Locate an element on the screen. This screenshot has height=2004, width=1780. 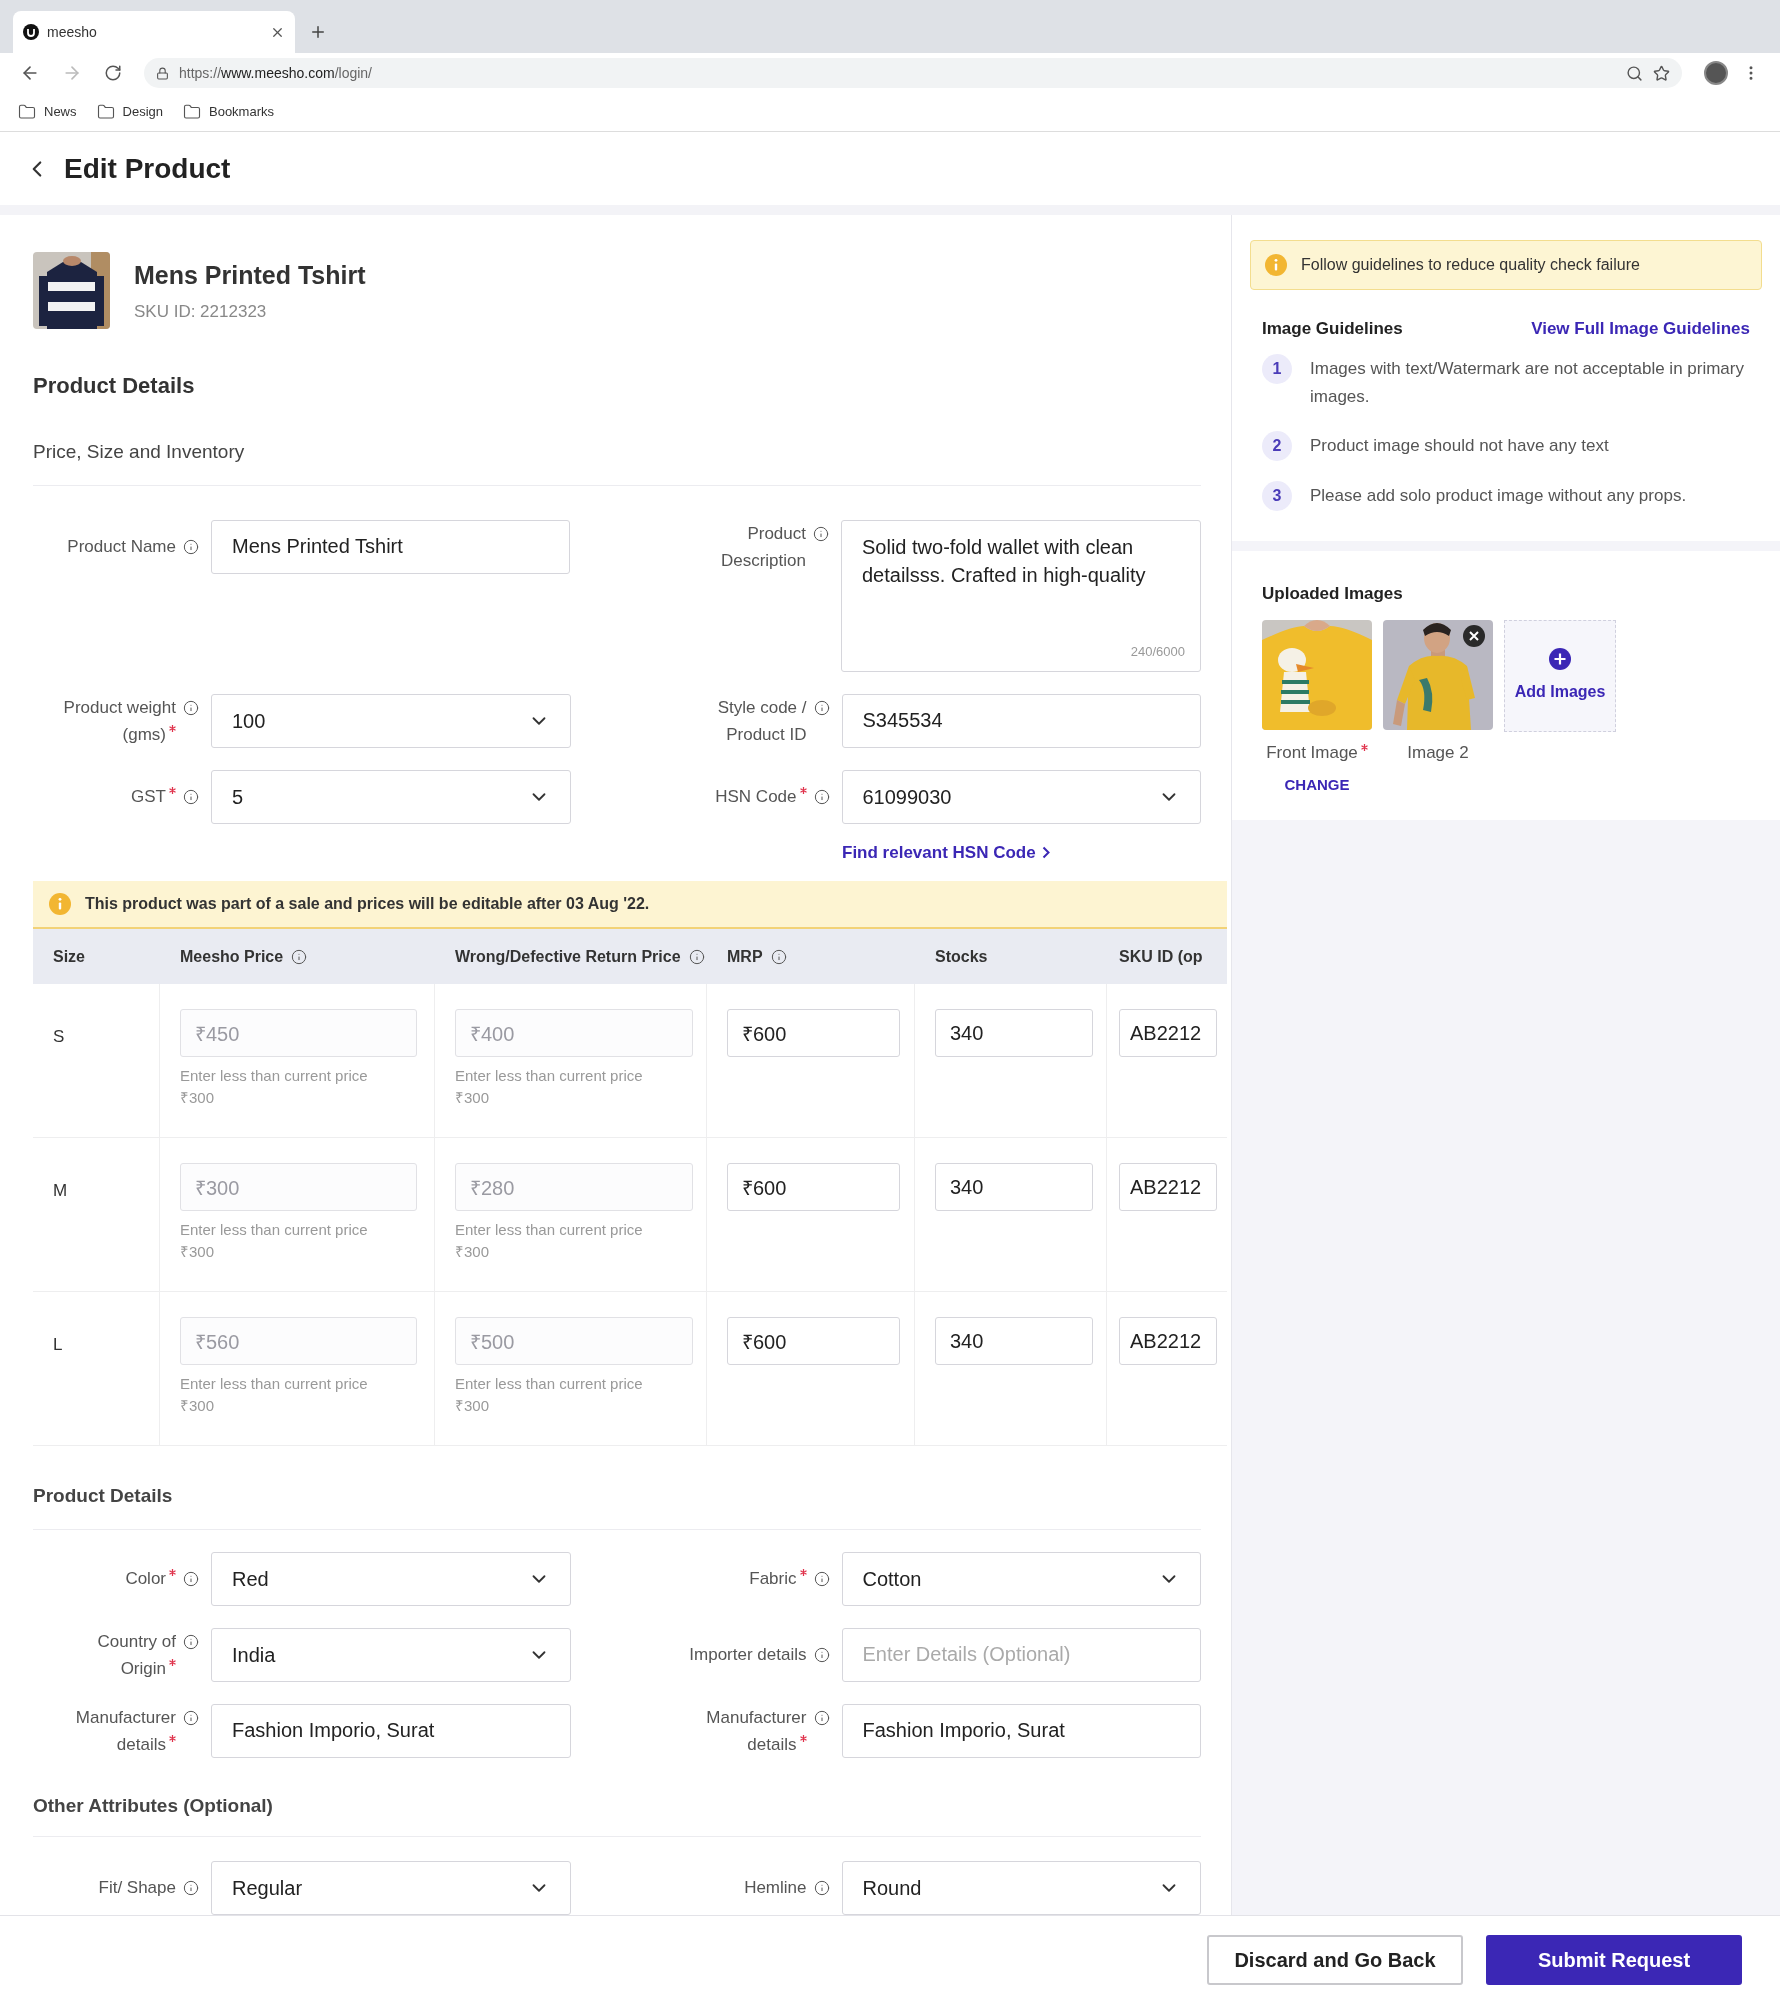
field-label: Fabric is located at coordinates (778, 1578).